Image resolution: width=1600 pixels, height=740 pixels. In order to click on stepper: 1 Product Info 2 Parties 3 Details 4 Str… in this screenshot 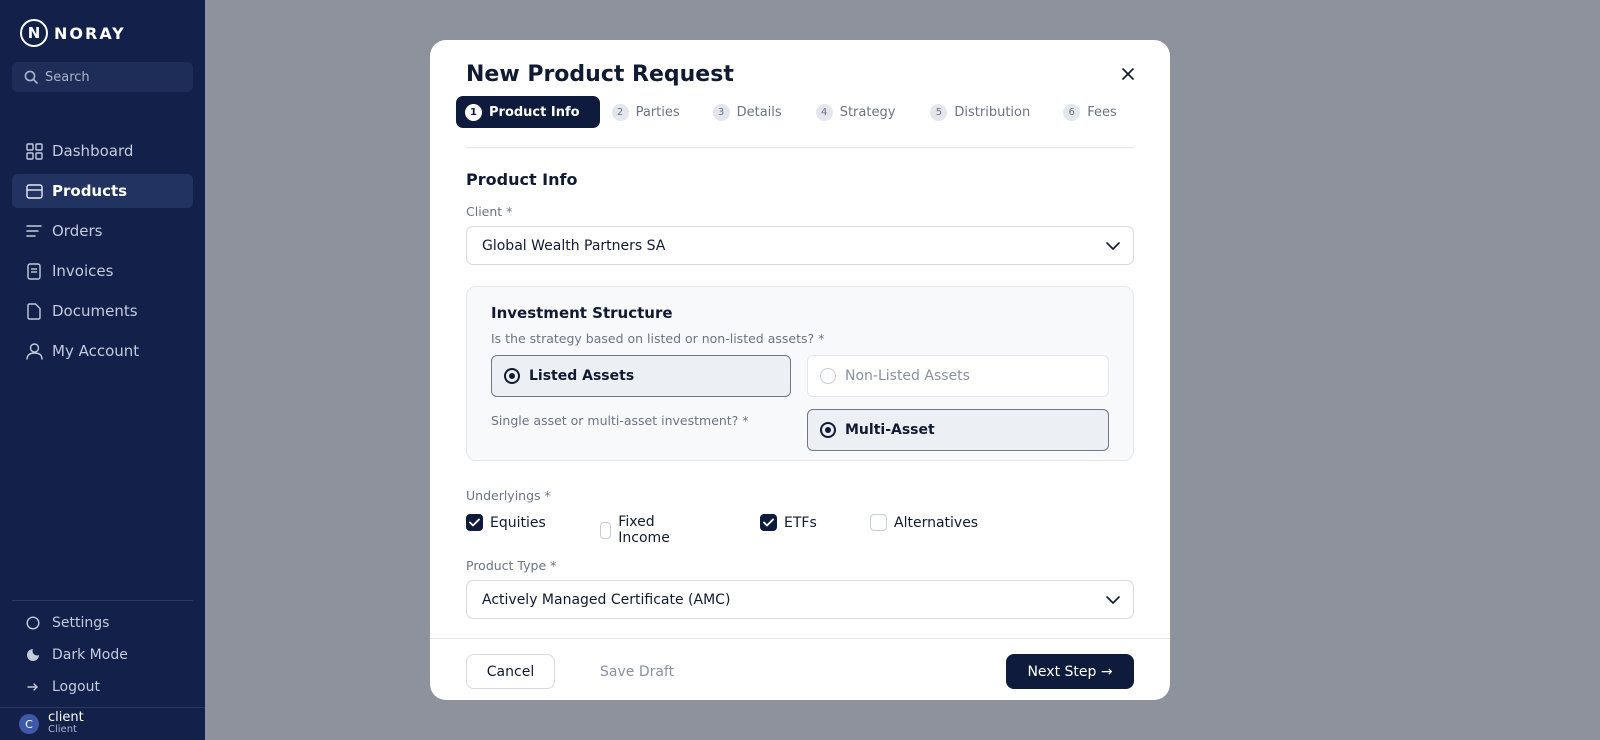, I will do `click(786, 112)`.